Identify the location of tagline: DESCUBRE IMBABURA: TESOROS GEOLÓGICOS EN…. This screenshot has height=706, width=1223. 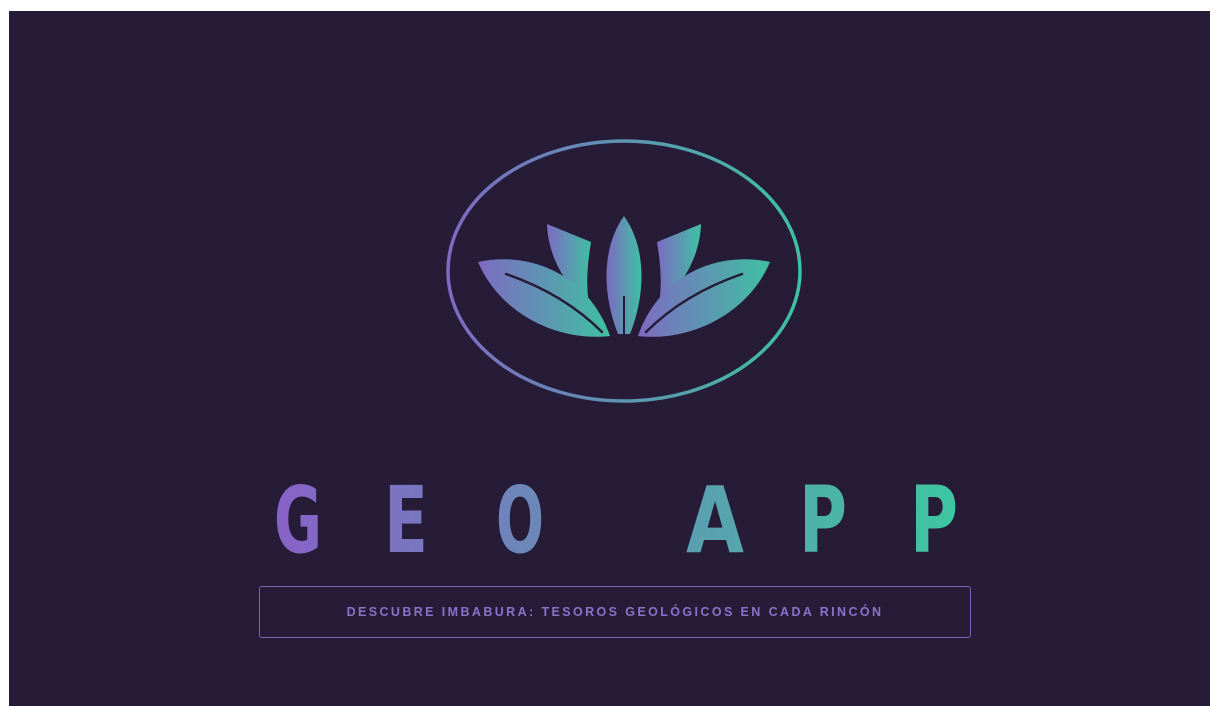
(615, 612).